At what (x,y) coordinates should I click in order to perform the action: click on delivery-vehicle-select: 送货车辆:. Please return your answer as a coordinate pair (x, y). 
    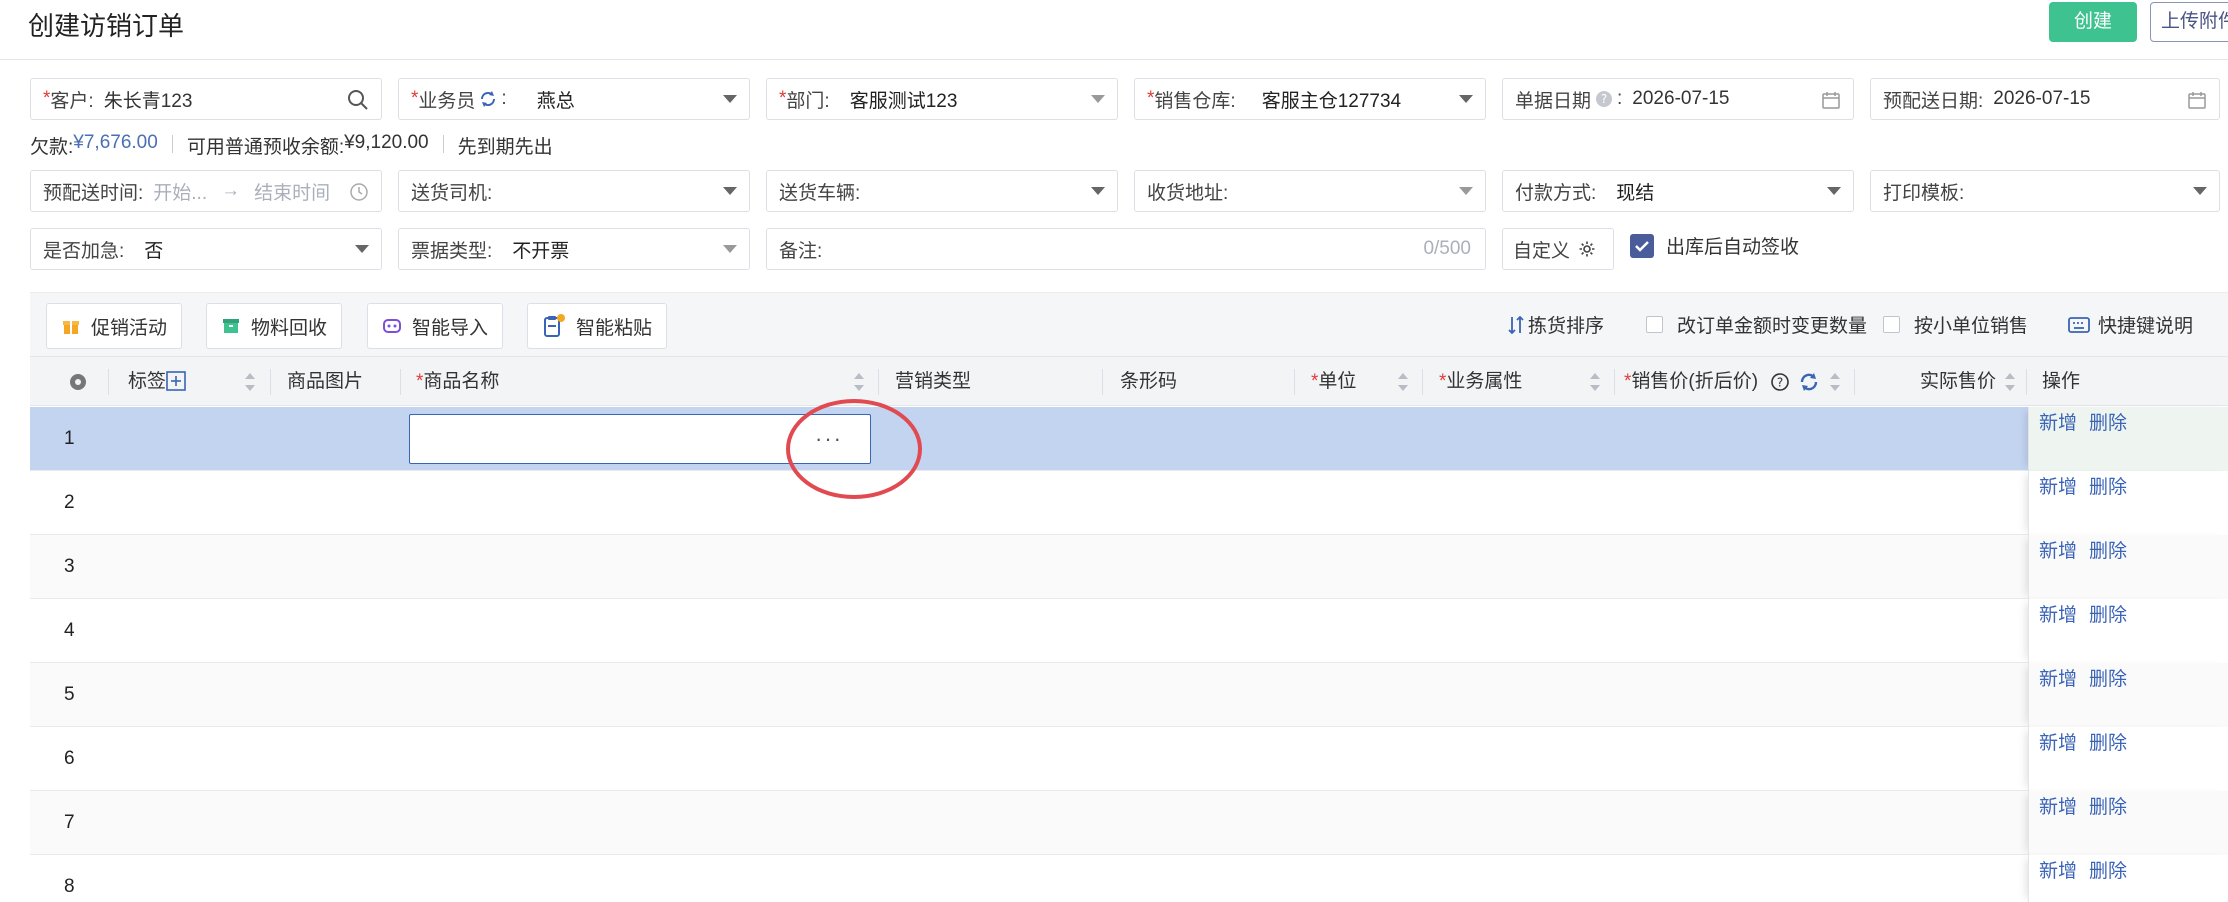
    Looking at the image, I should click on (942, 191).